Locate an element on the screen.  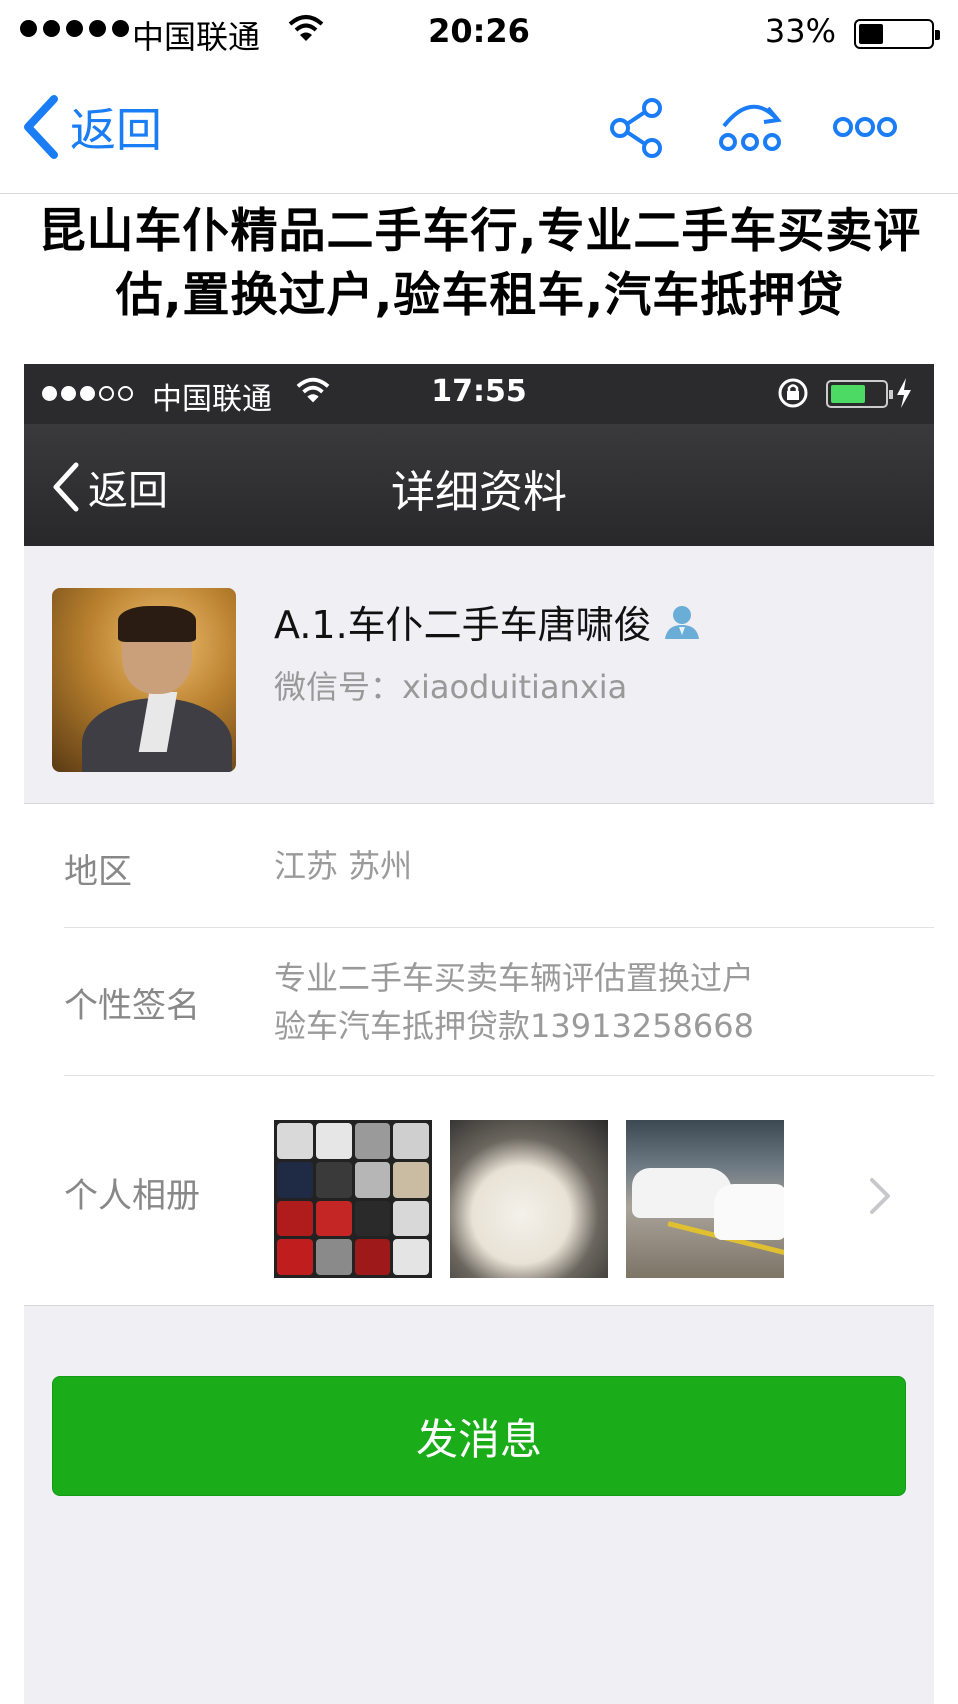
album-row: 个人相册 is located at coordinates (499, 1191).